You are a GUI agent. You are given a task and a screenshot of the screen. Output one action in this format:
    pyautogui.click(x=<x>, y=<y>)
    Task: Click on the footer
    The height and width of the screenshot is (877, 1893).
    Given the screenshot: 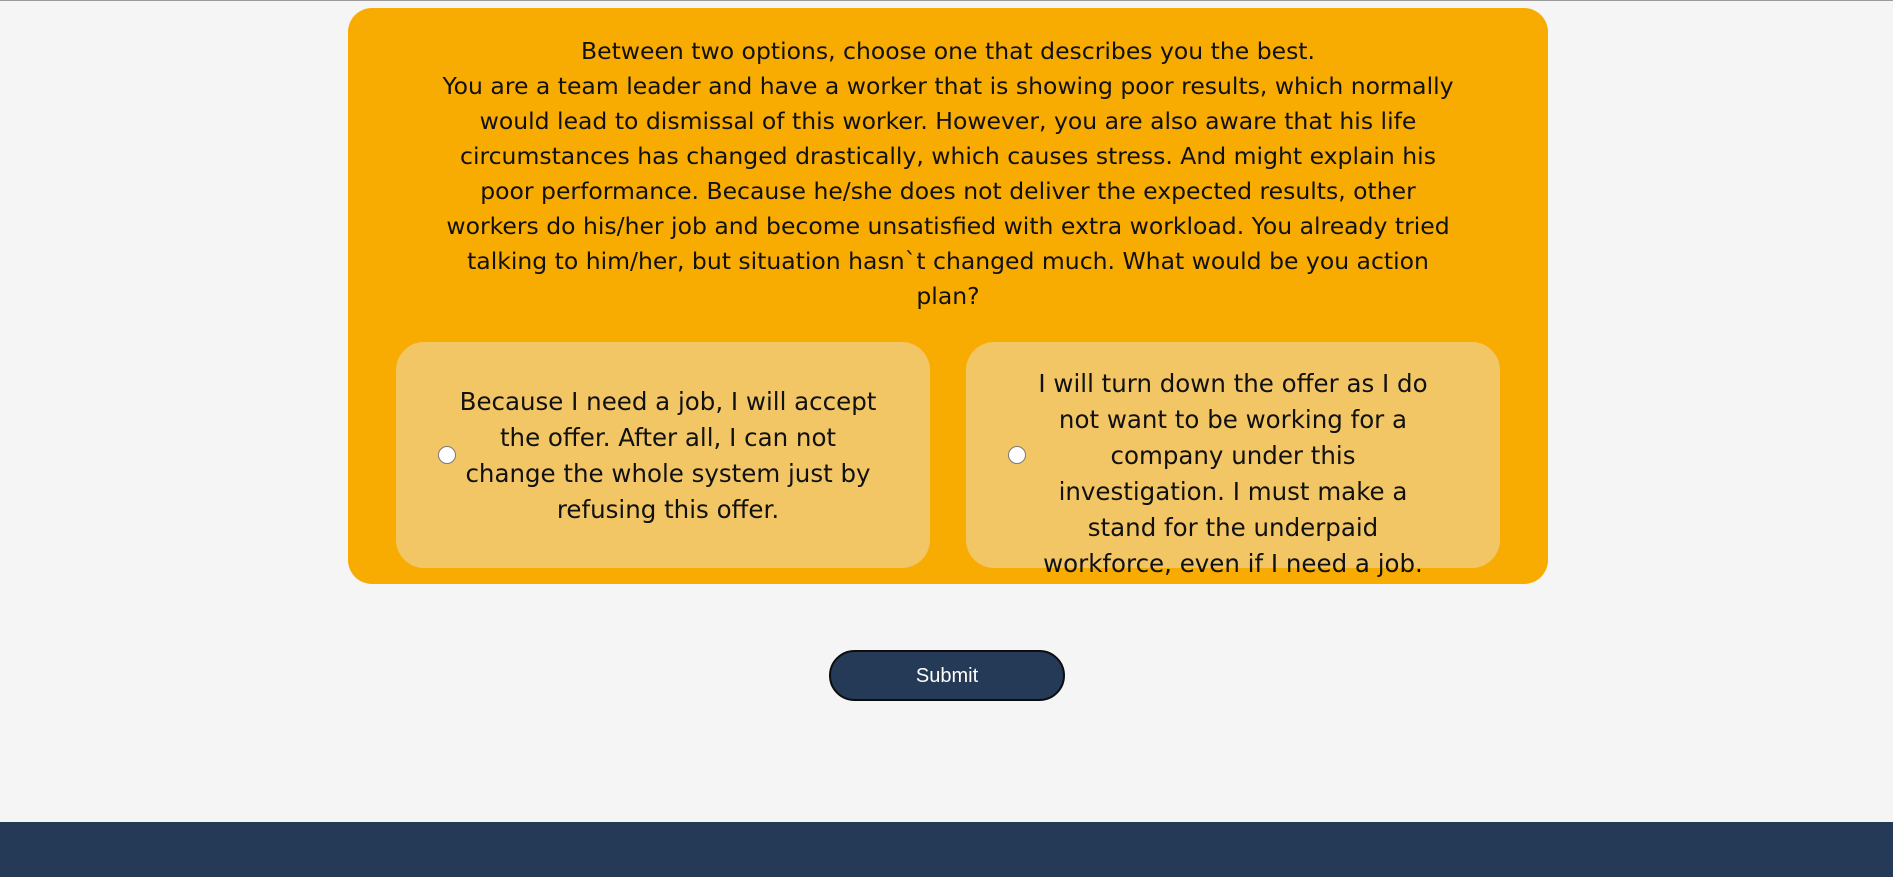 What is the action you would take?
    pyautogui.click(x=946, y=849)
    